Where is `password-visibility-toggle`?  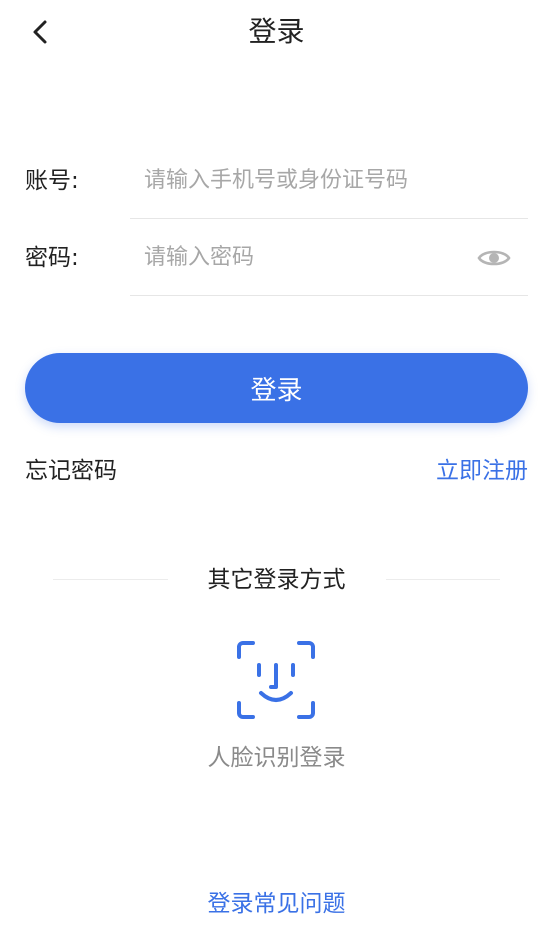
password-visibility-toggle is located at coordinates (494, 258).